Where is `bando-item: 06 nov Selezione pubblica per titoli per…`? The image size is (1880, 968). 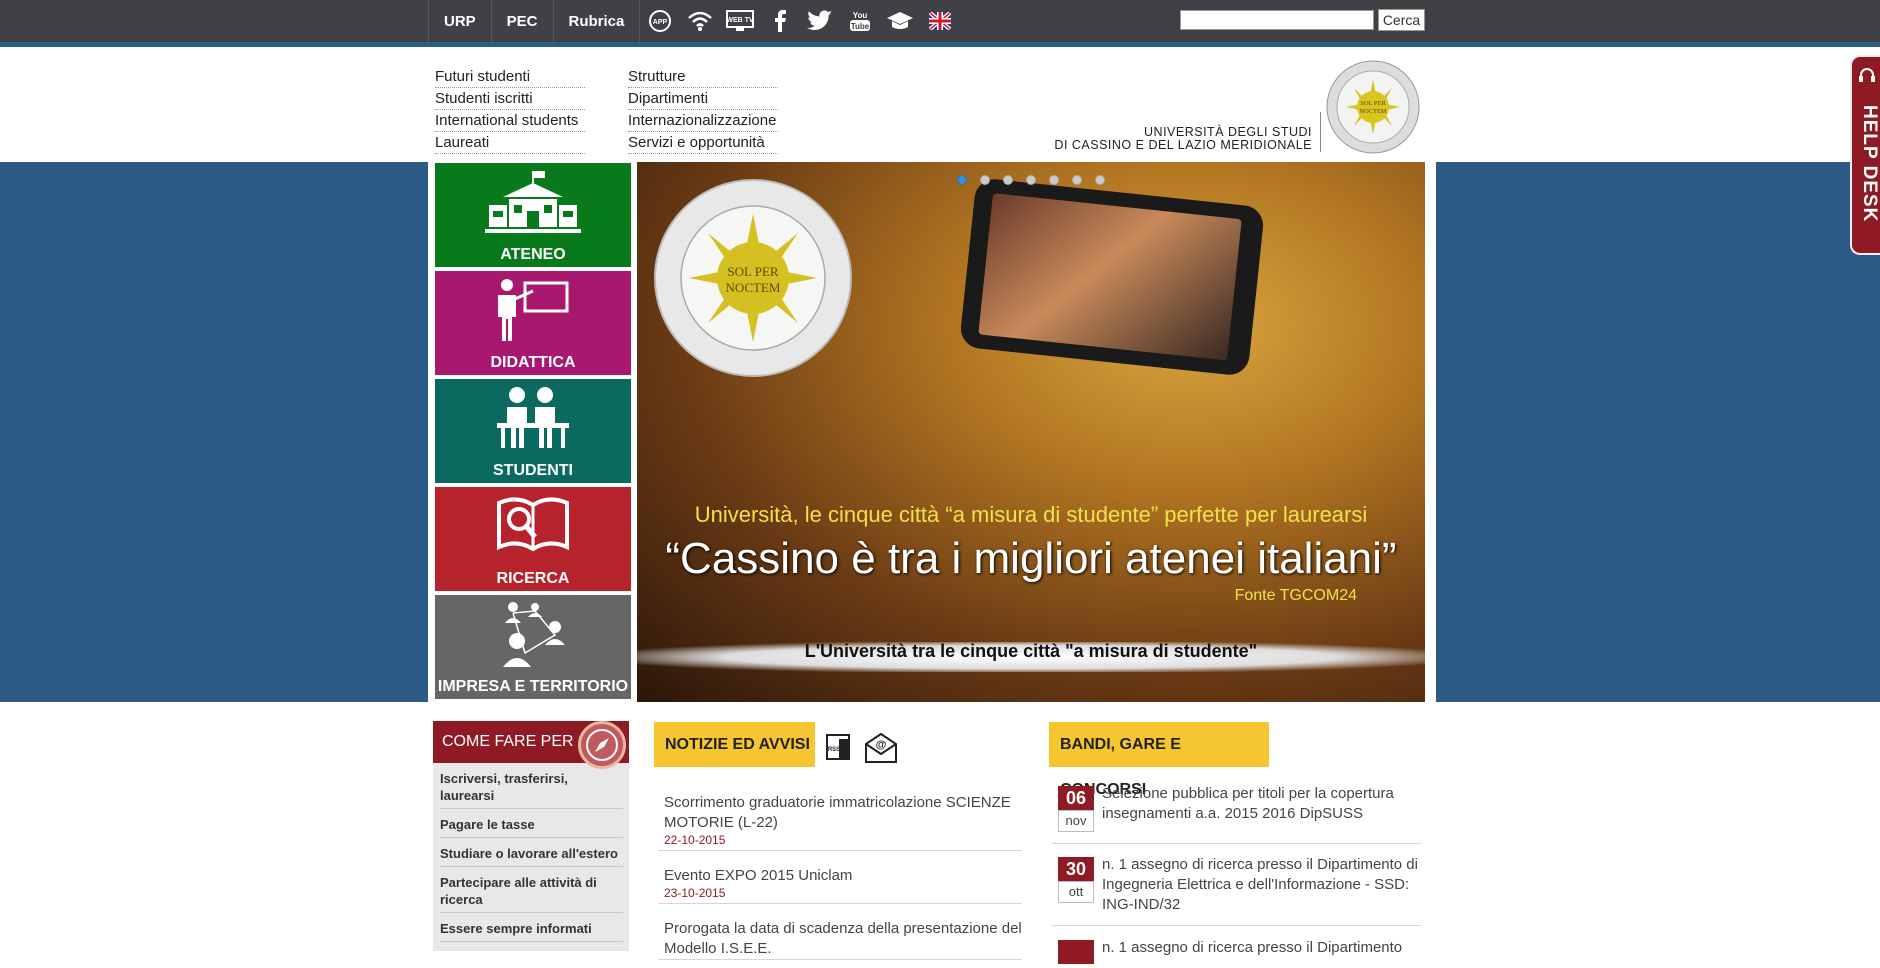
bando-item: 06 nov Selezione pubblica per titoli per… is located at coordinates (1236, 814).